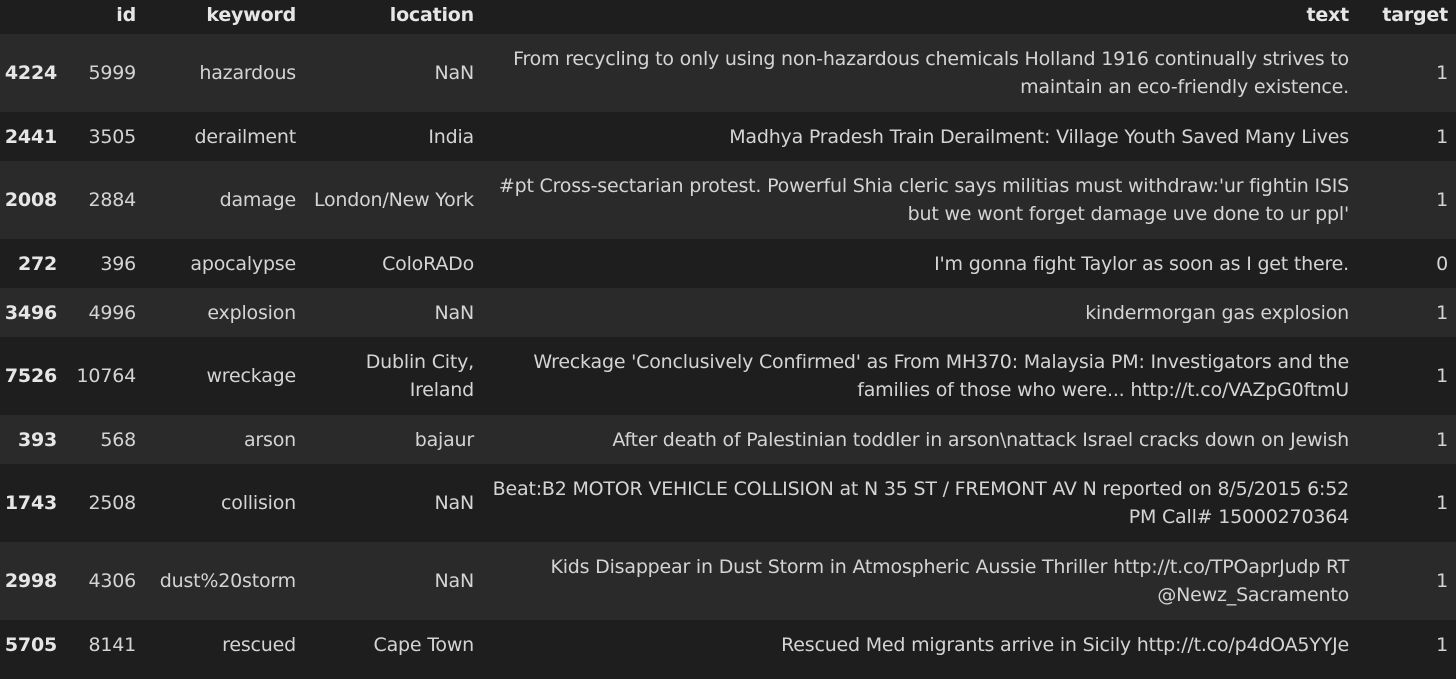  Describe the element at coordinates (30, 644) in the screenshot. I see `row-index: 5705` at that location.